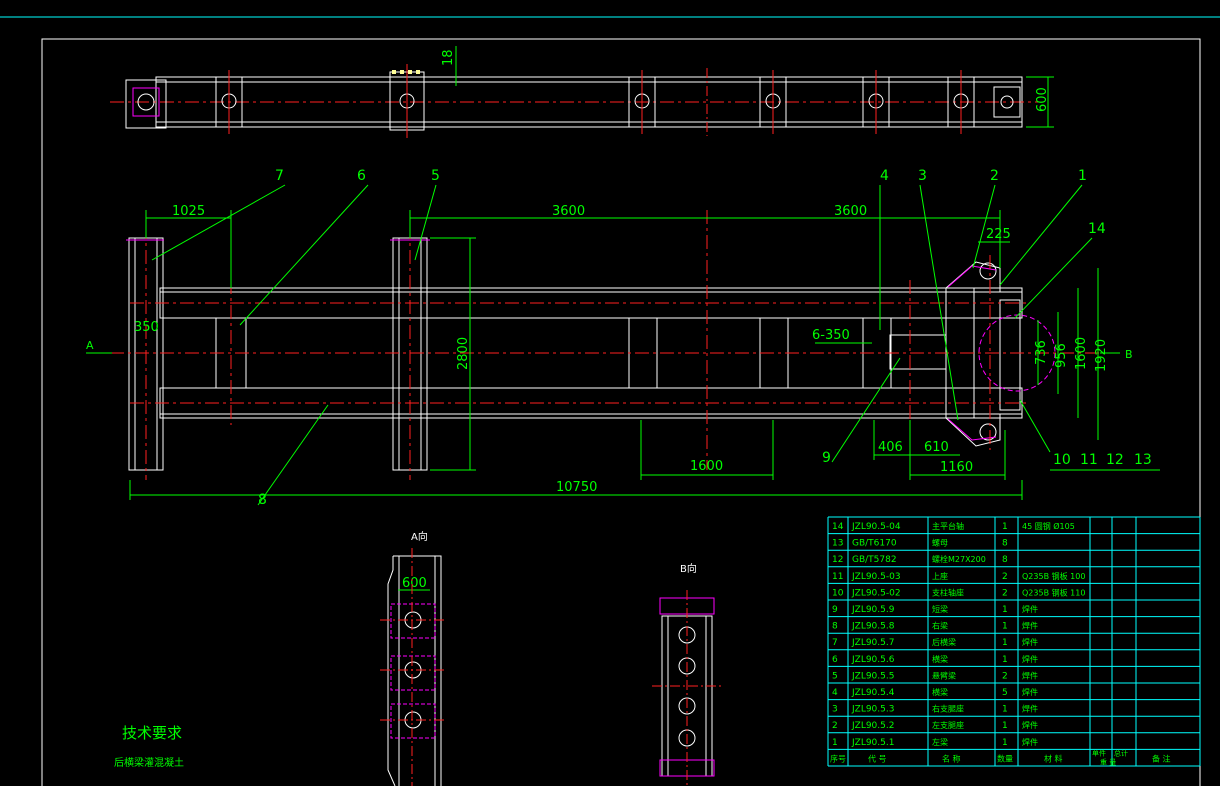  I want to click on dim-610: 610, so click(936, 447).